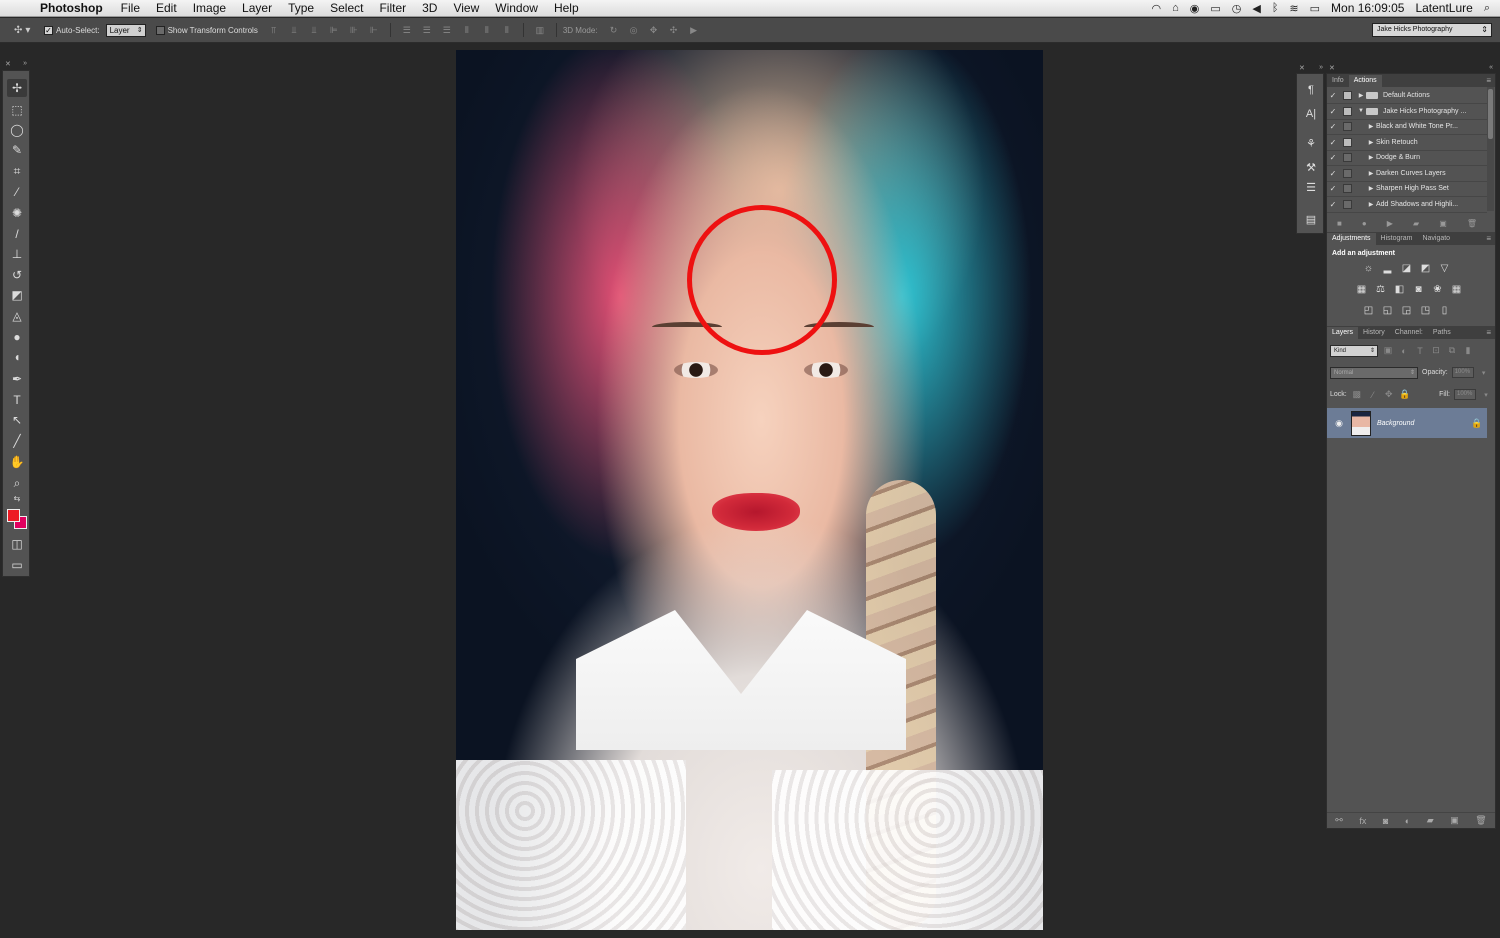 Image resolution: width=1500 pixels, height=938 pixels. Describe the element at coordinates (1416, 223) in the screenshot. I see `new-set-icon: ▰` at that location.